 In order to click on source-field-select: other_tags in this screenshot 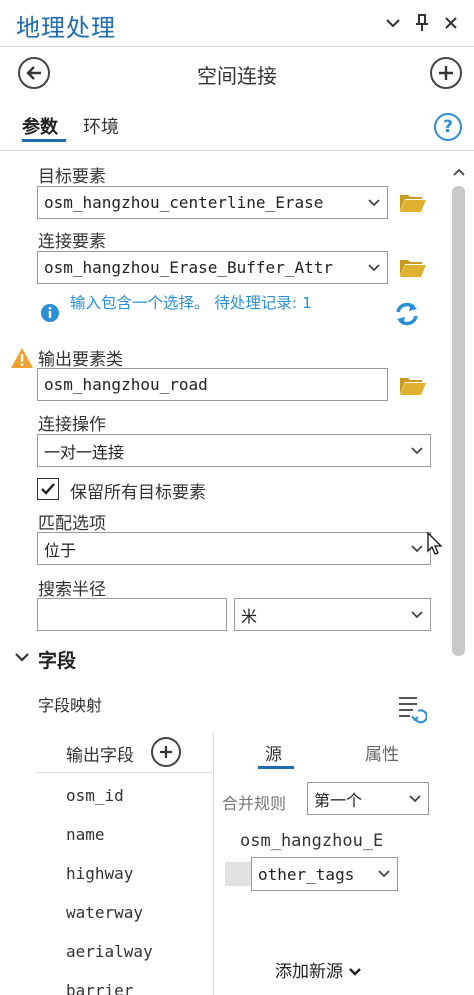, I will do `click(324, 874)`.